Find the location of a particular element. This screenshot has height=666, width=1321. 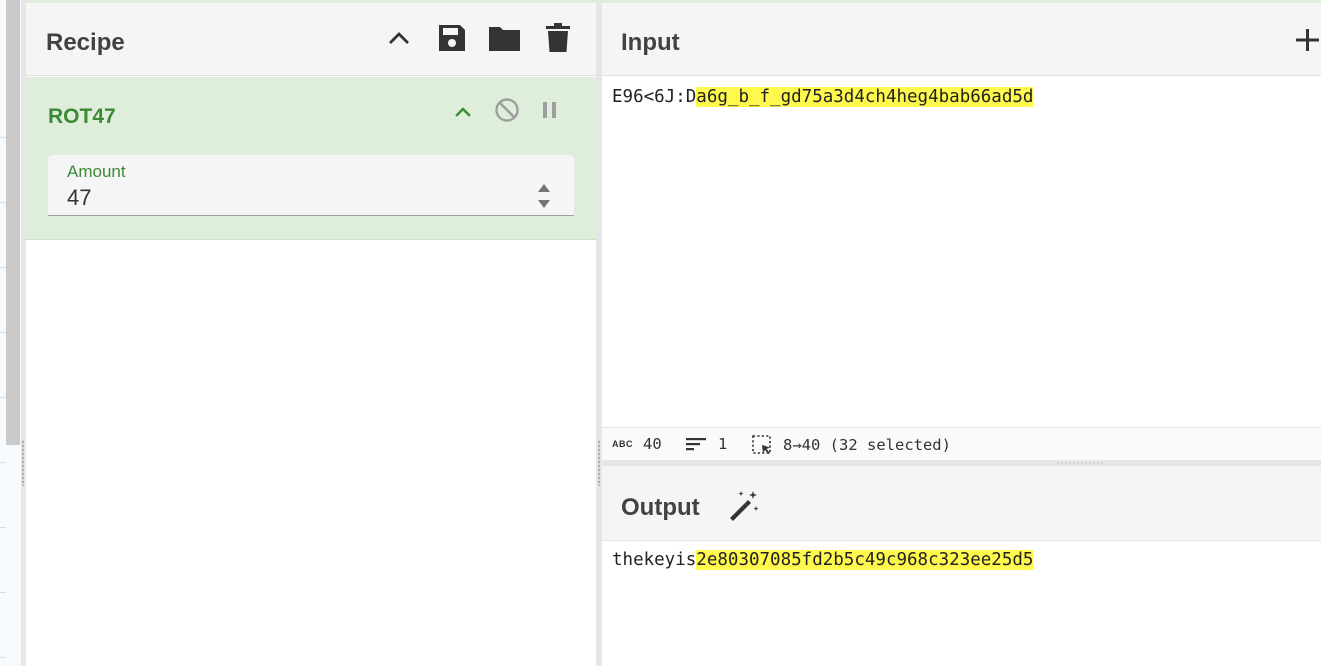

lines-icon is located at coordinates (696, 444).